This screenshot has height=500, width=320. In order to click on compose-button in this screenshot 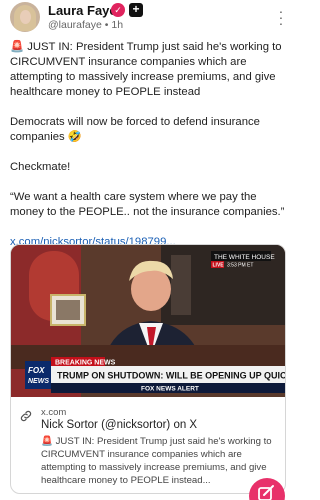, I will do `click(267, 489)`.